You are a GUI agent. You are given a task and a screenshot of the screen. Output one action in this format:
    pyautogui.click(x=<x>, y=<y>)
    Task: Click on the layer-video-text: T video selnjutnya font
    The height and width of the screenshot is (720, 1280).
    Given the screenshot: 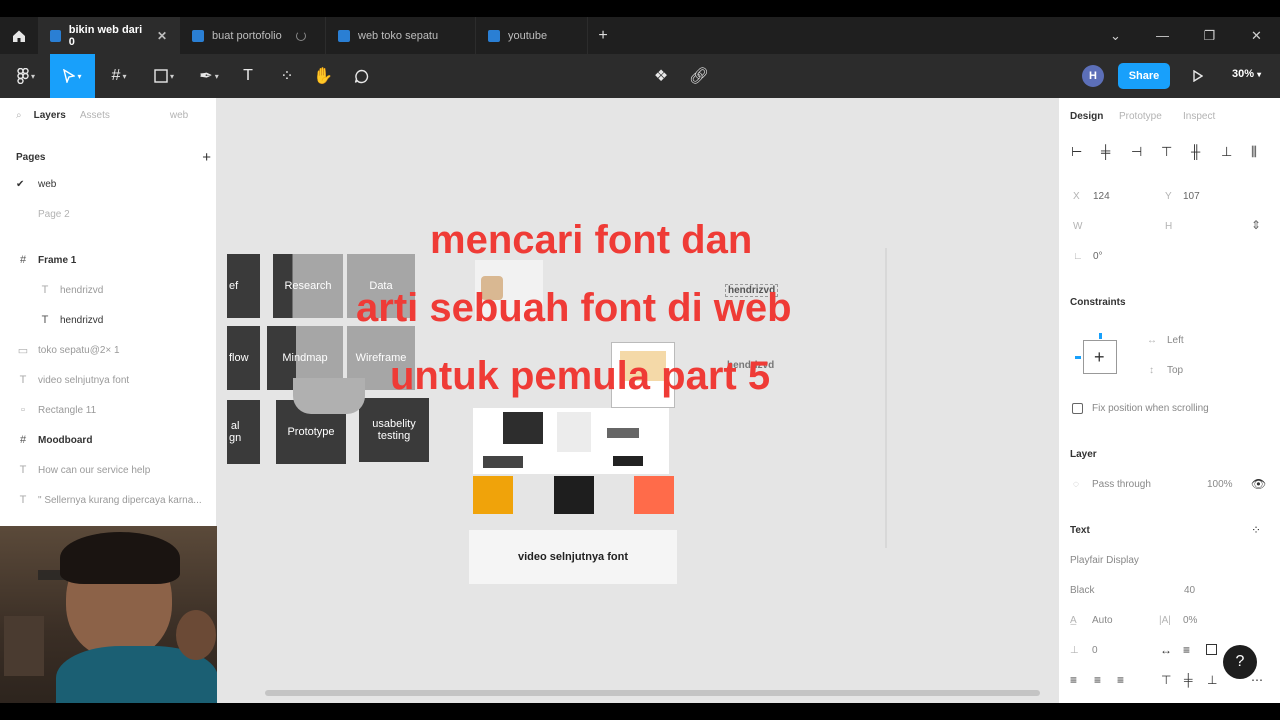 What is the action you would take?
    pyautogui.click(x=73, y=380)
    